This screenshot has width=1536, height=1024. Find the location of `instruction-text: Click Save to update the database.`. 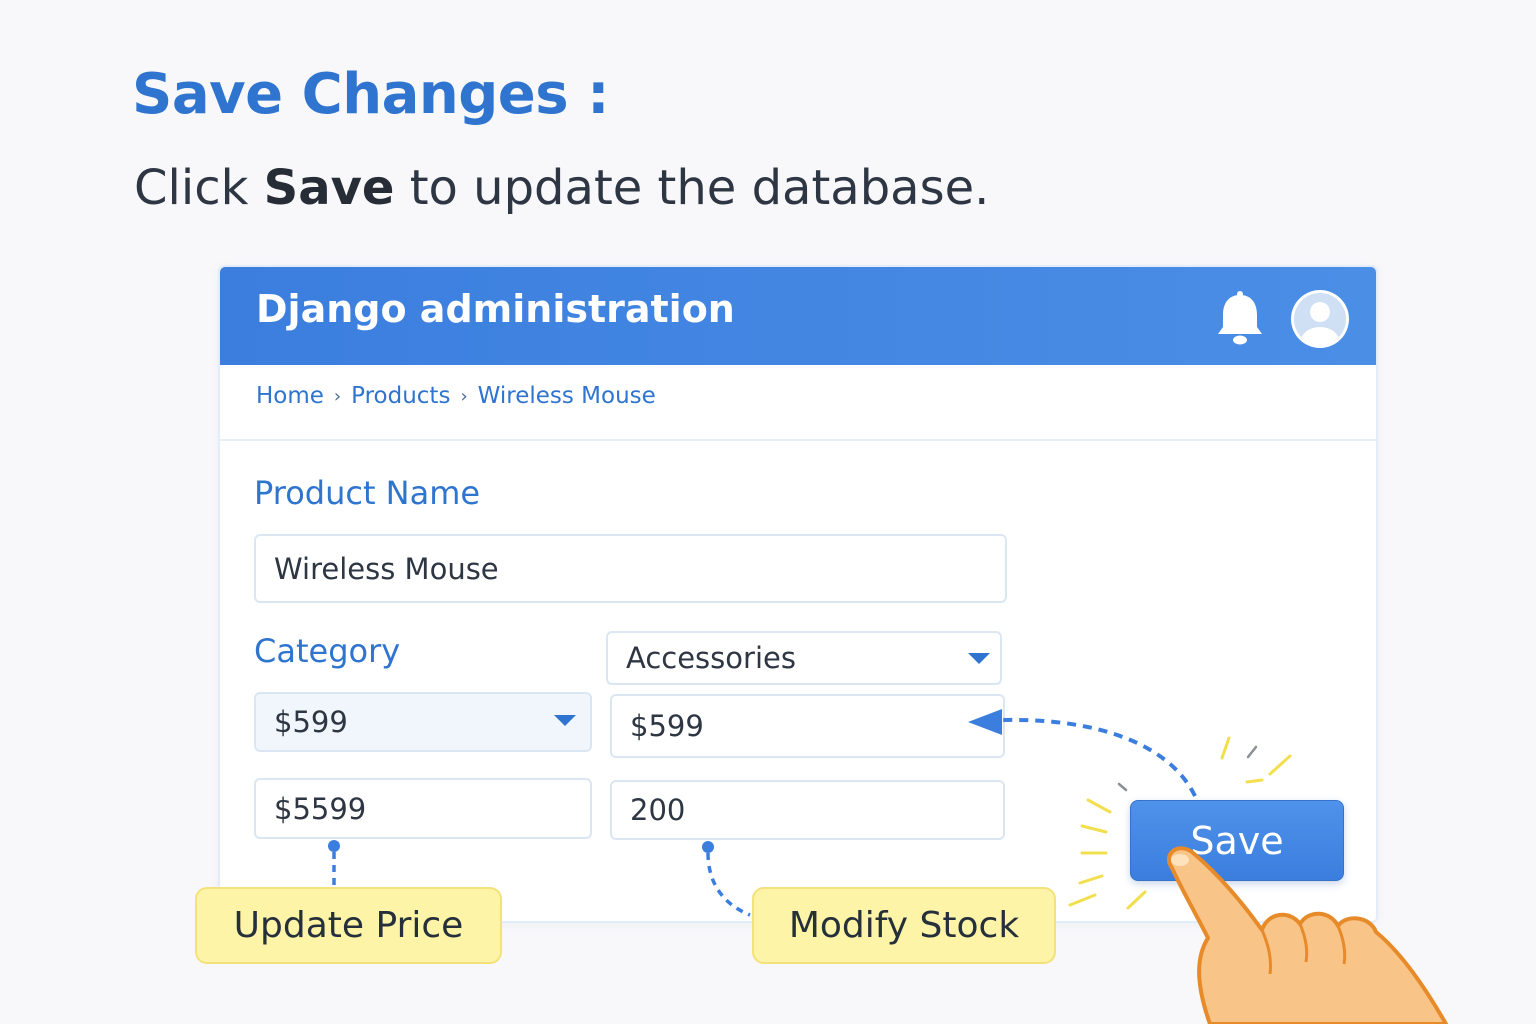

instruction-text: Click Save to update the database. is located at coordinates (561, 188).